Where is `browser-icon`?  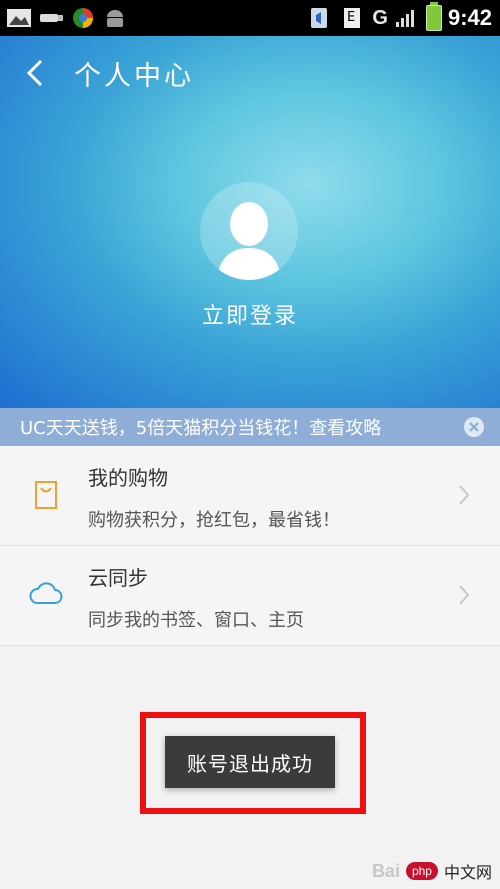
browser-icon is located at coordinates (83, 18).